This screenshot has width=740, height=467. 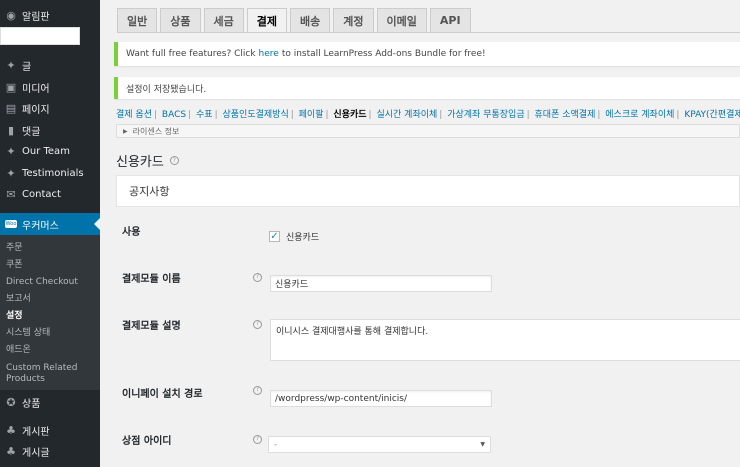 I want to click on subnav-escrow-transfer: 에스크로 계좌이체, so click(x=639, y=115).